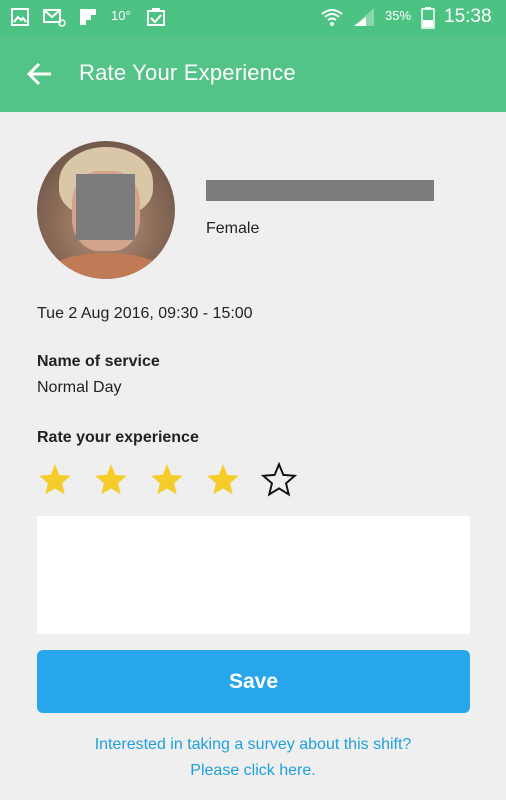  I want to click on wifi-icon, so click(332, 17).